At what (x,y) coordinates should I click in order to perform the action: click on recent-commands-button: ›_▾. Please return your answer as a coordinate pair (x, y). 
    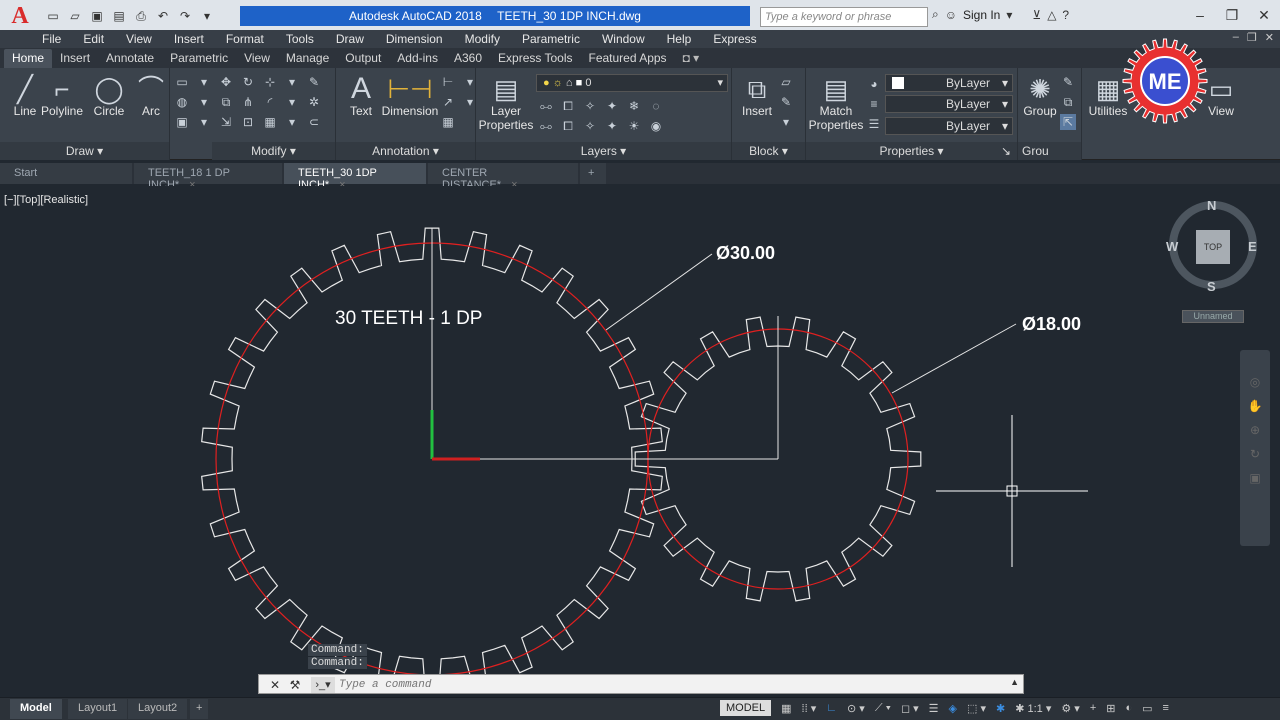
    Looking at the image, I should click on (323, 685).